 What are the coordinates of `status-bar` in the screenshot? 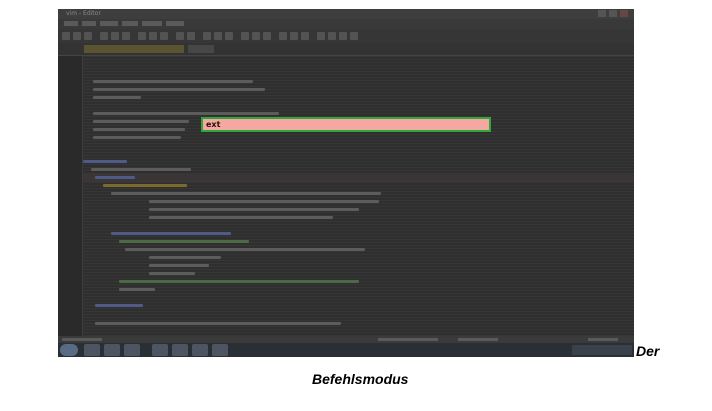 It's located at (346, 339).